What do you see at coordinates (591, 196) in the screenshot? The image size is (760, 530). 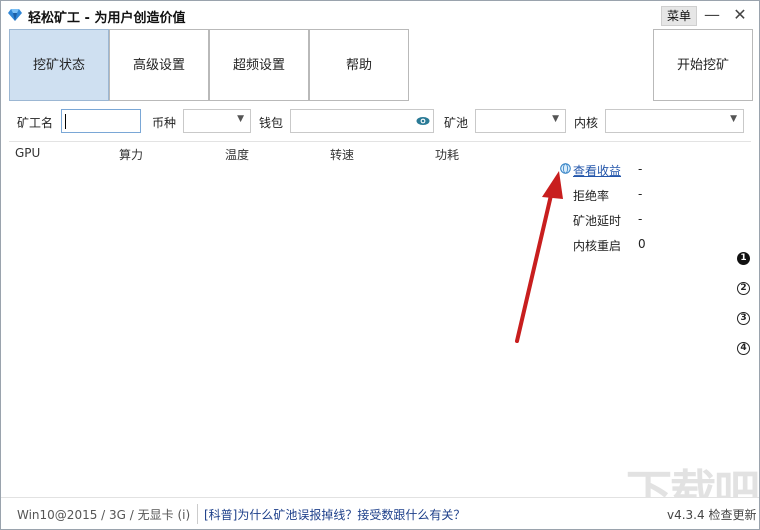 I see `reject-rate-label: 拒绝率` at bounding box center [591, 196].